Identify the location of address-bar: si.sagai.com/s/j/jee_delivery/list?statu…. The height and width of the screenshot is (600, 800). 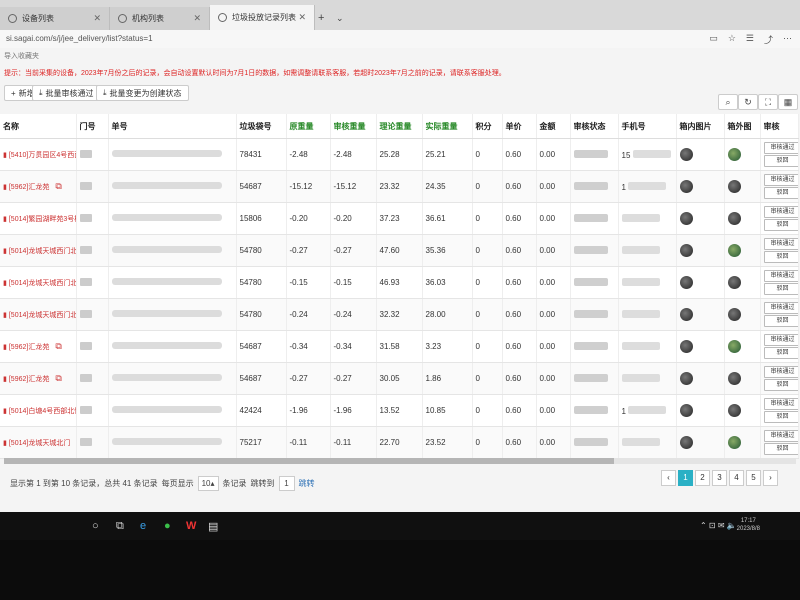
(400, 39).